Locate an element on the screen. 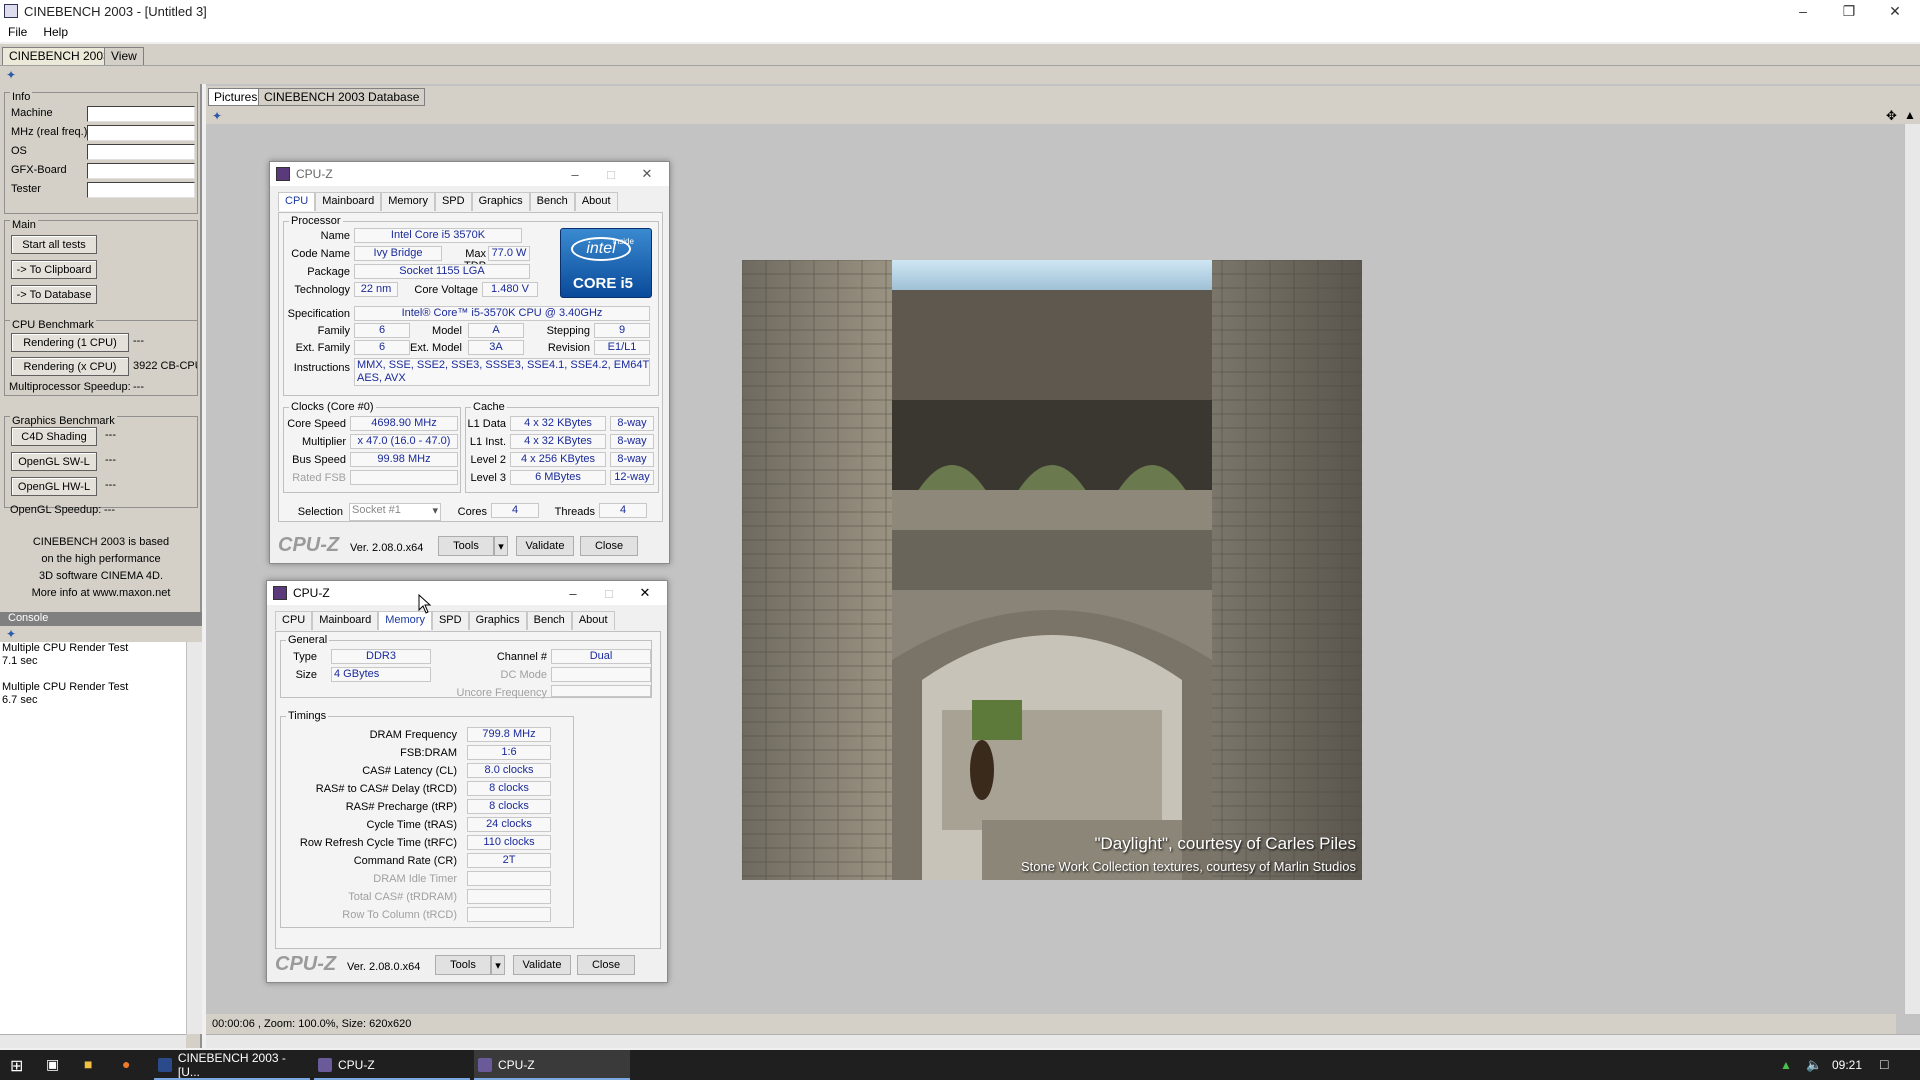 The height and width of the screenshot is (1080, 1920). timing-value: 8.0 clocks is located at coordinates (509, 770).